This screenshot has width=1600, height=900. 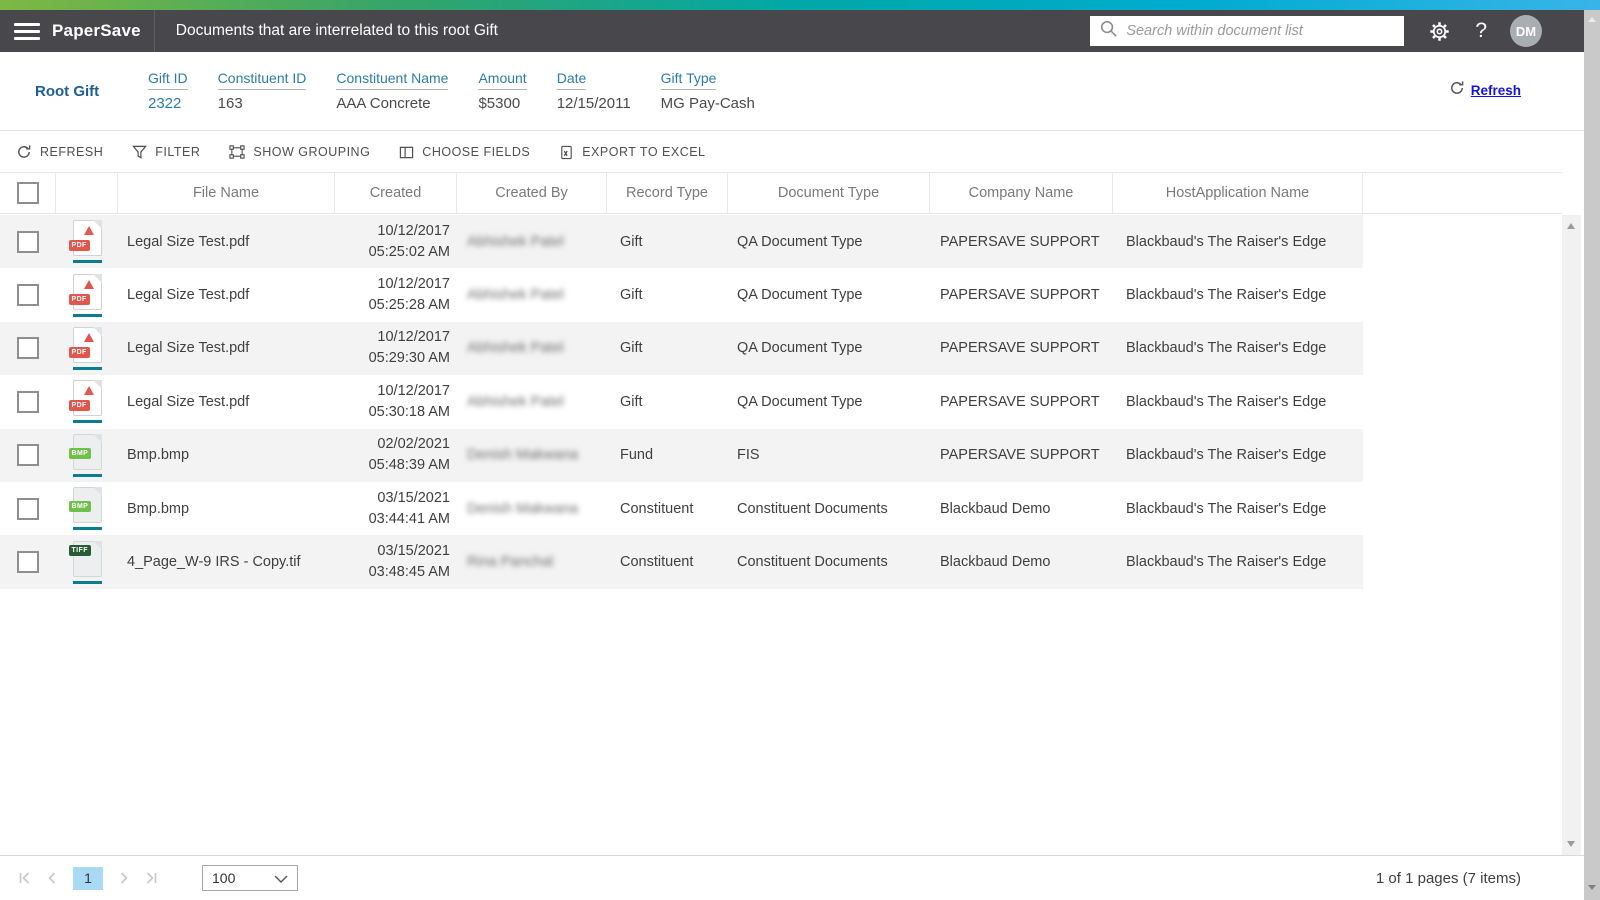 I want to click on document-type-cell: QA Document Type, so click(x=800, y=241).